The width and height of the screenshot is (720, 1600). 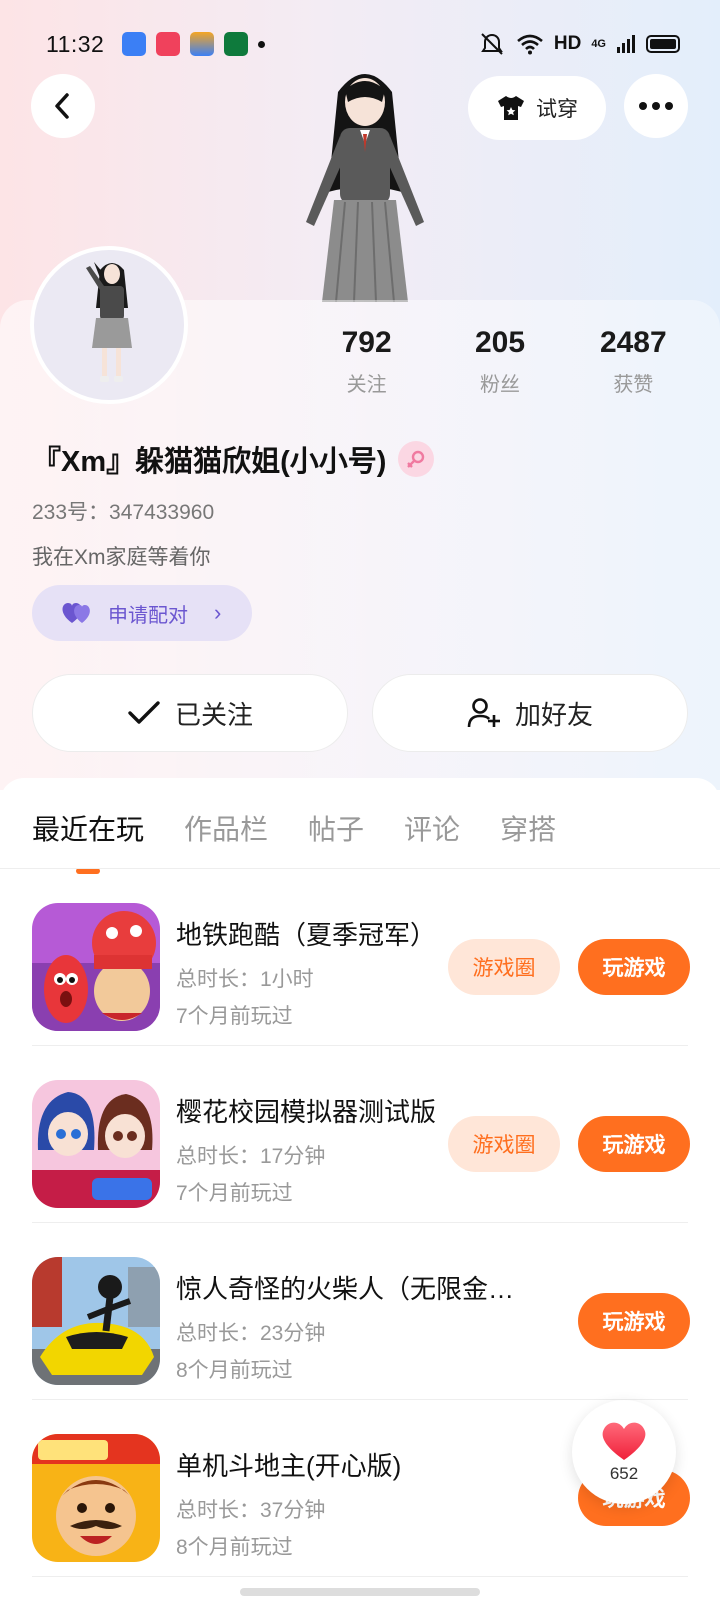 I want to click on game-duration: 总时长：37分钟, so click(x=251, y=1510).